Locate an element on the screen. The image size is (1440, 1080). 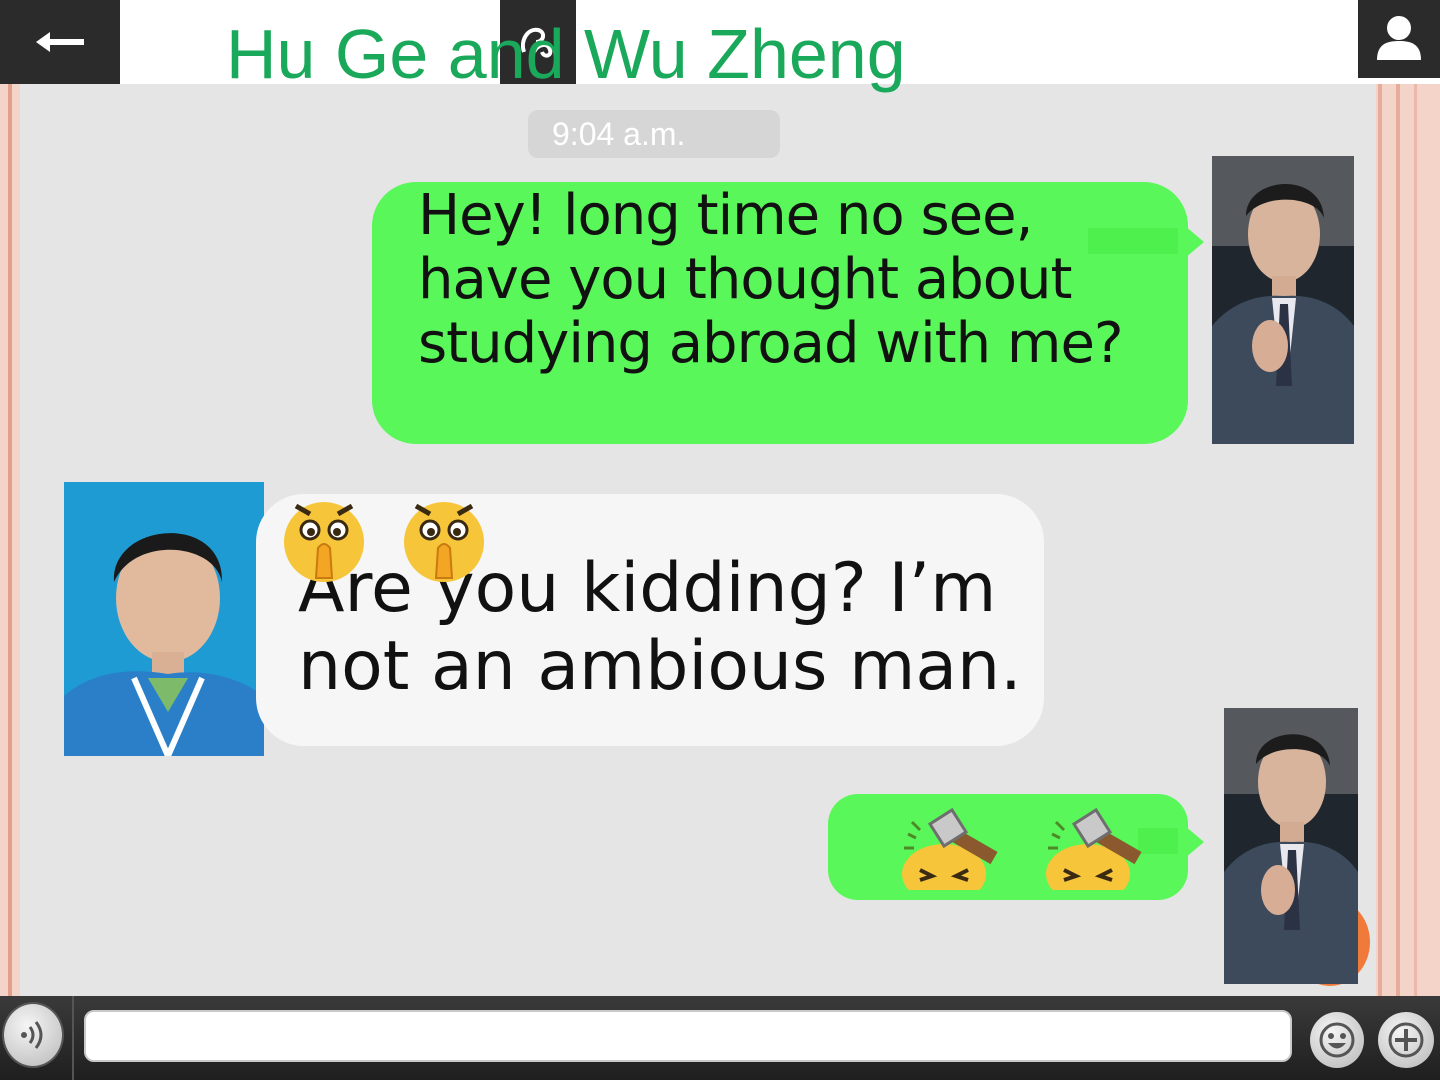
plus-button is located at coordinates (1406, 1040).